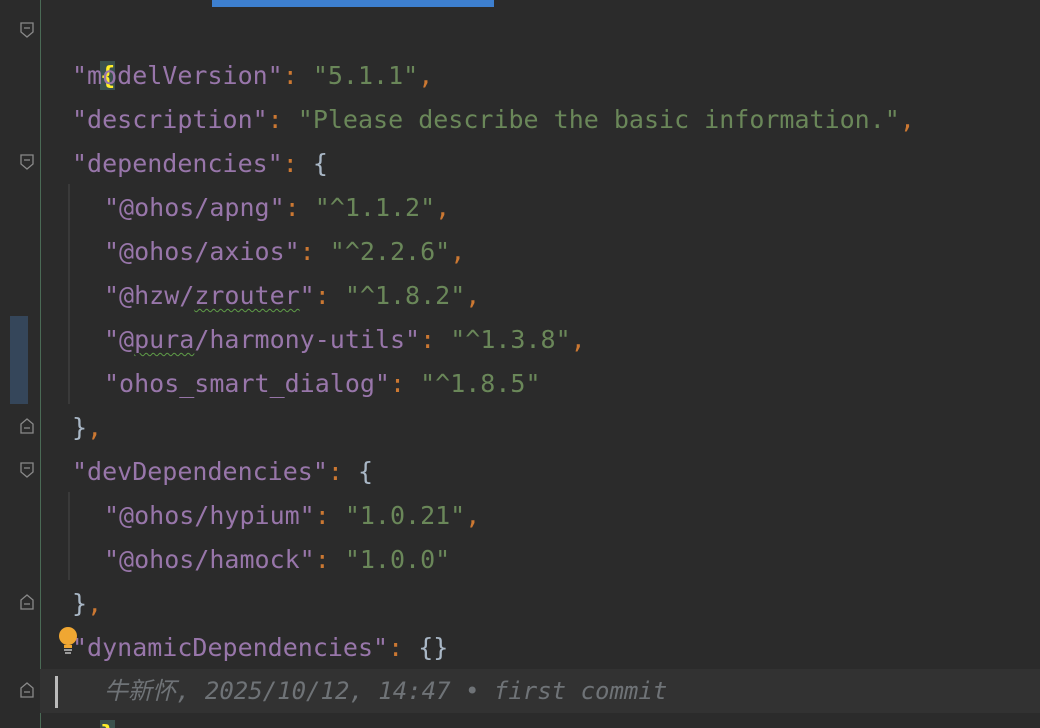  Describe the element at coordinates (209, 515) in the screenshot. I see `json-key: "@ohos/hypium"` at that location.